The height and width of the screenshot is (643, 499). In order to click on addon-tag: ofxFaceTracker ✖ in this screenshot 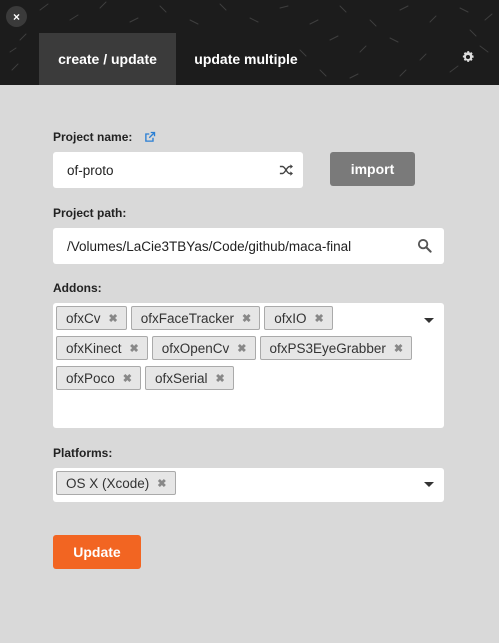, I will do `click(195, 318)`.